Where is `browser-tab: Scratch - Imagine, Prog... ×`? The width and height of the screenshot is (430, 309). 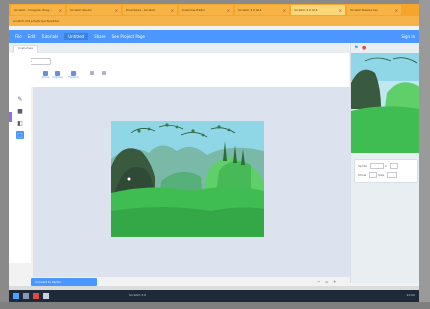 browser-tab: Scratch - Imagine, Prog... × is located at coordinates (38, 10).